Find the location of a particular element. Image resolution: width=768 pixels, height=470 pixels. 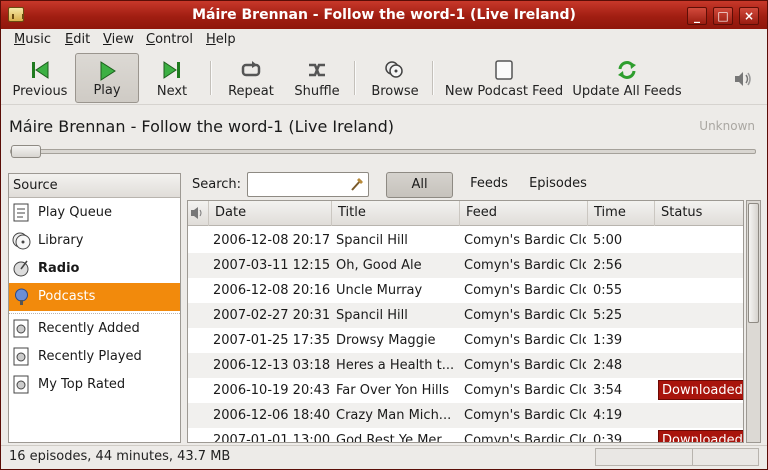

menu-help: Help is located at coordinates (221, 39).